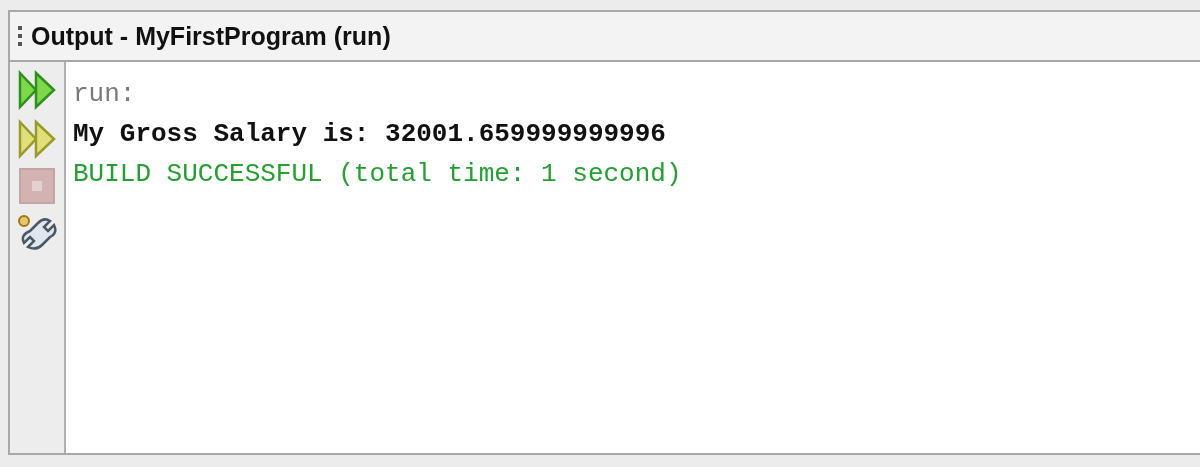  I want to click on output-line: My Gross Salary is: 32001.659999999996, so click(370, 134).